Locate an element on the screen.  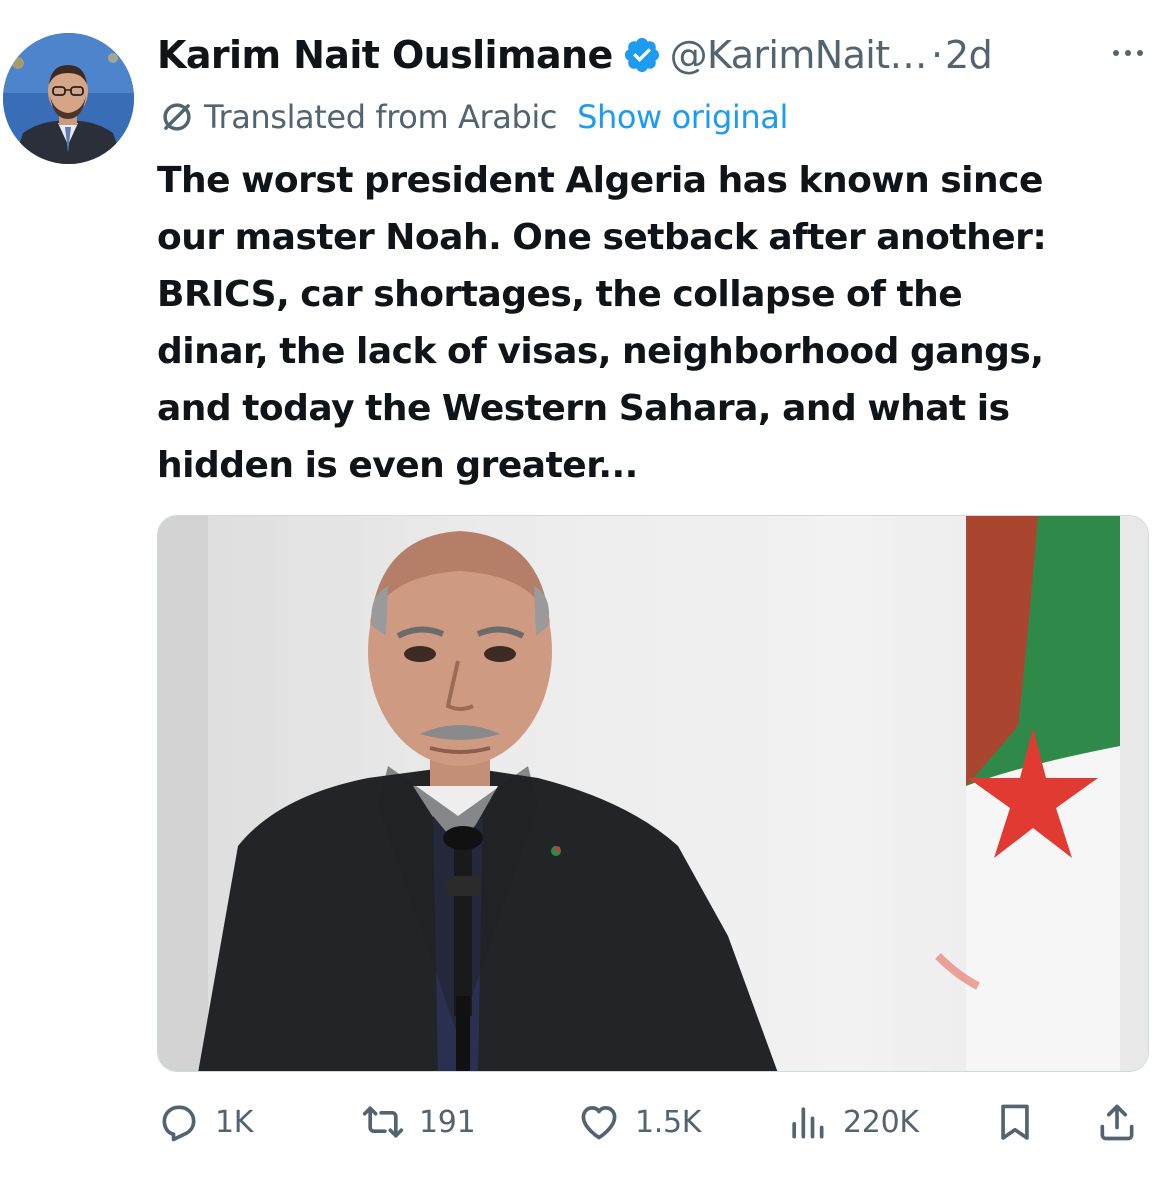
reply-button: 1K is located at coordinates (205, 1122).